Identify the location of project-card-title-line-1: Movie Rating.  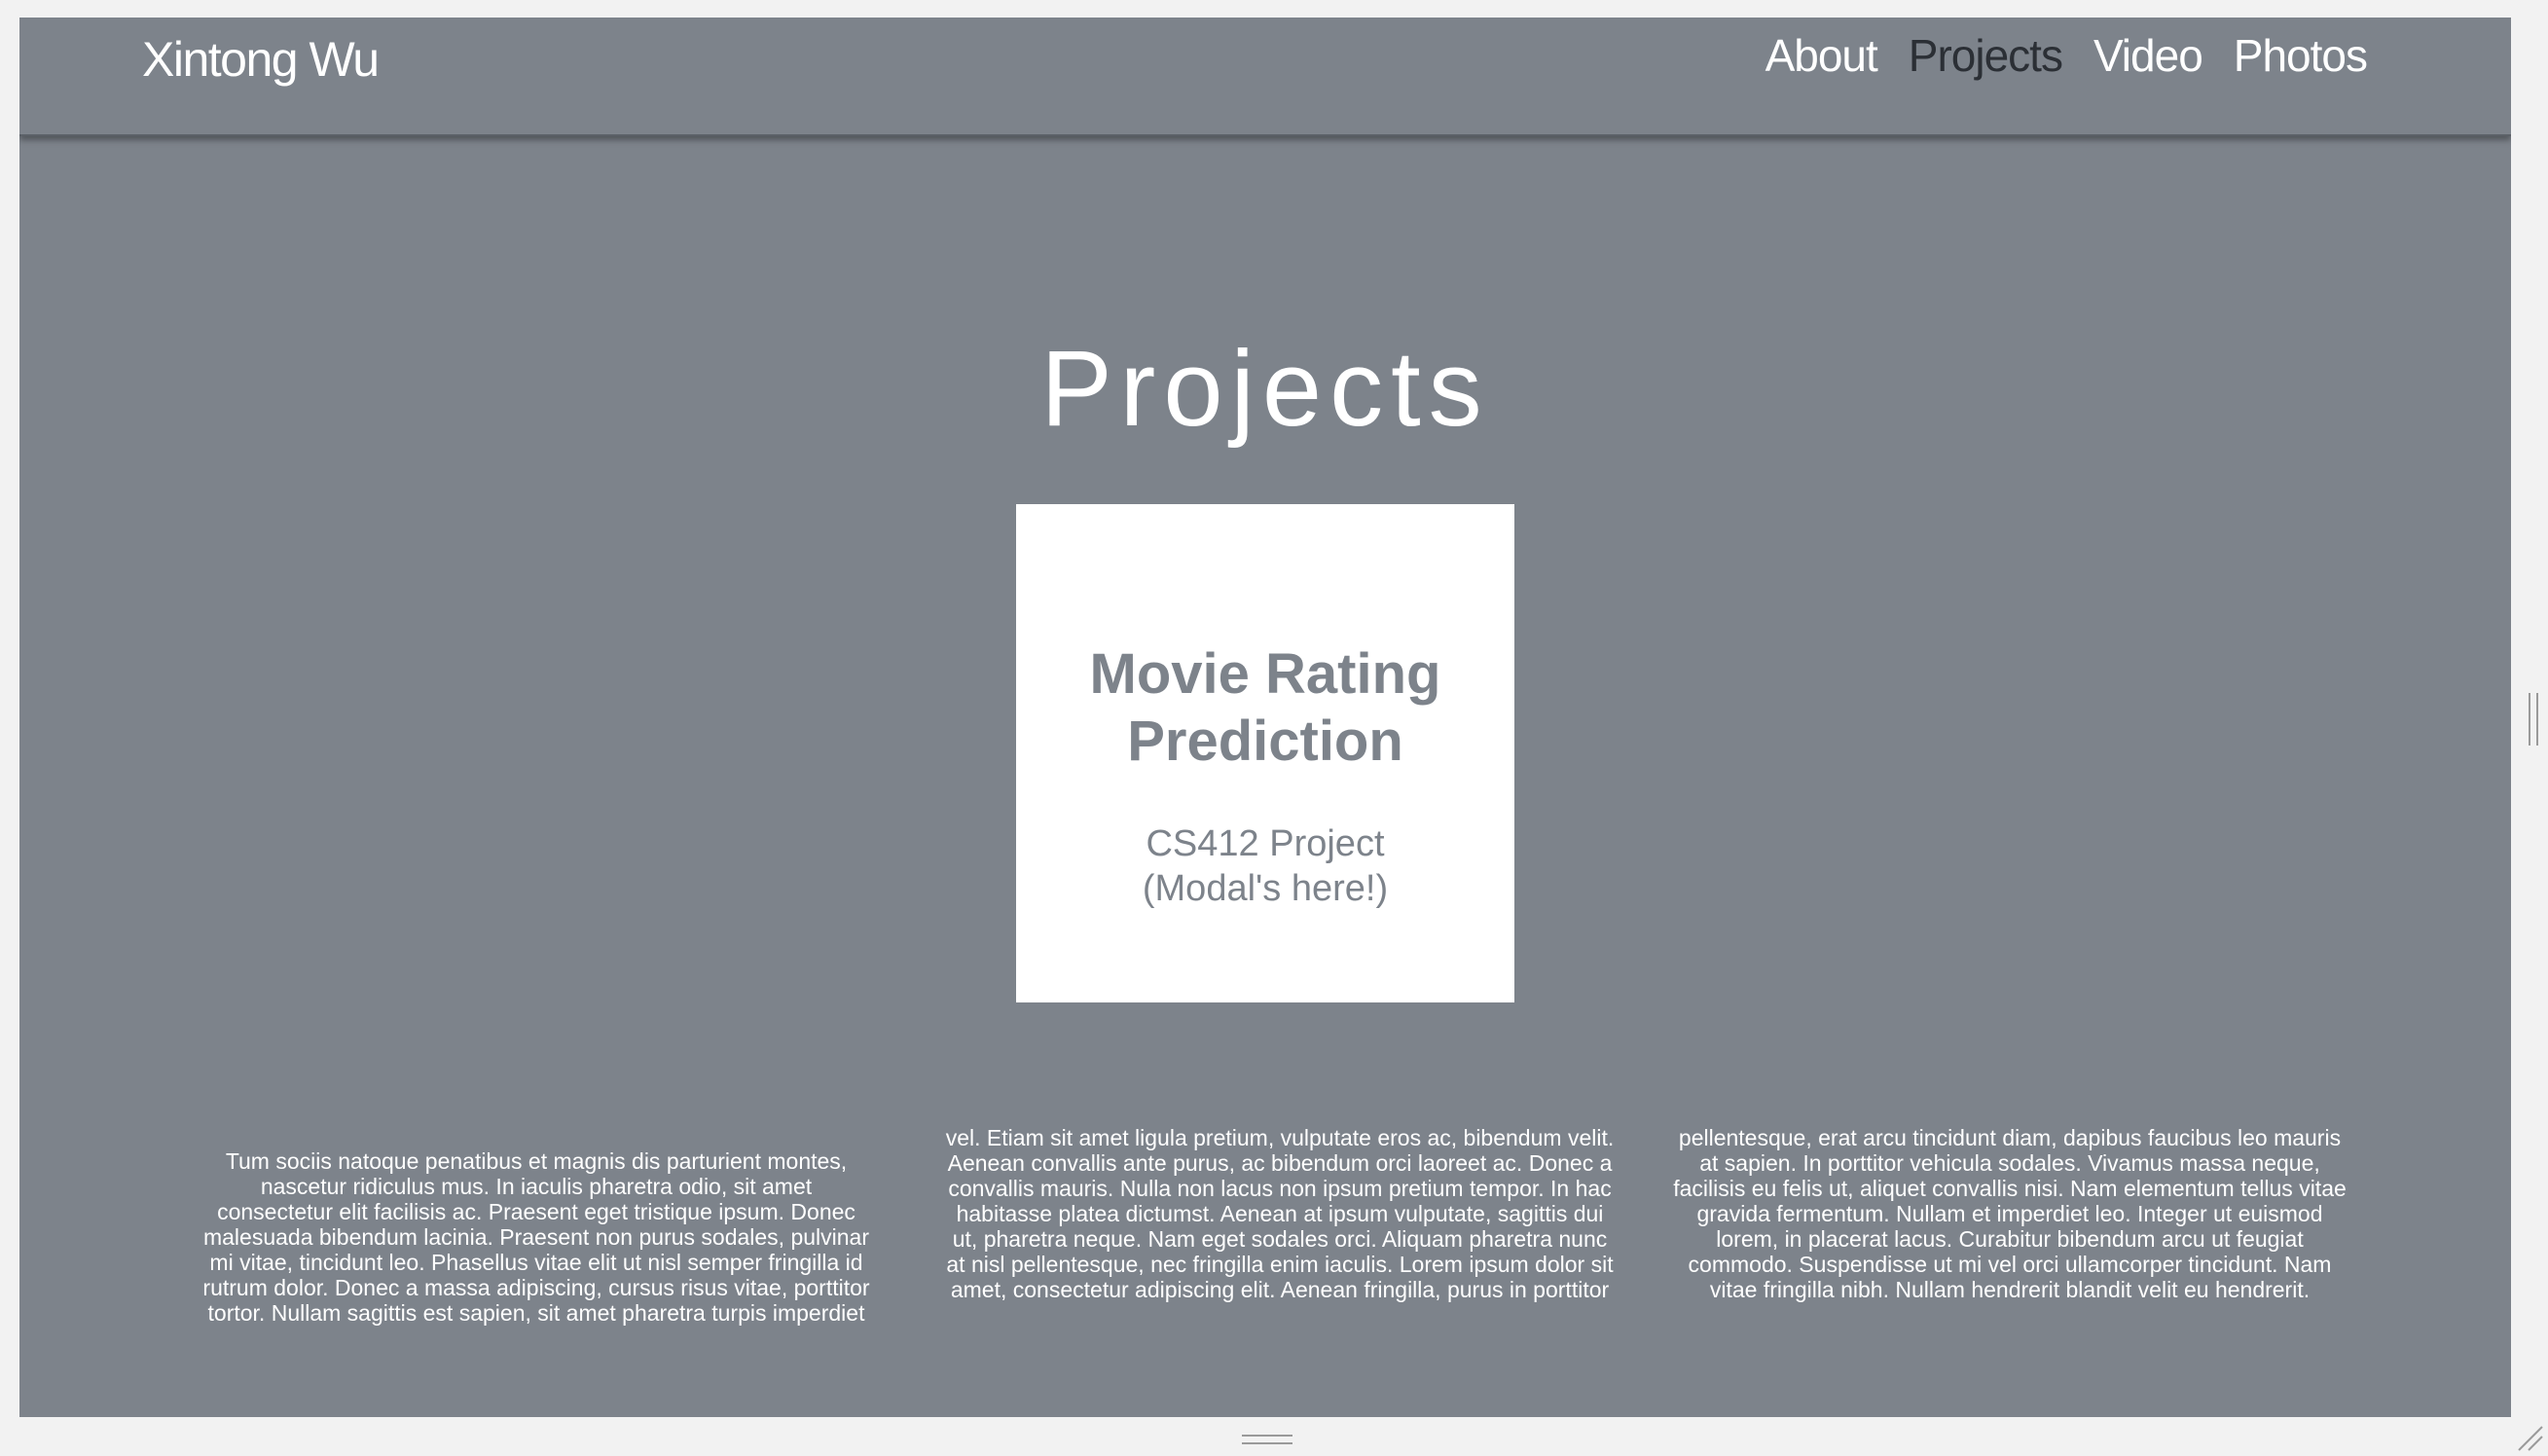
(1265, 674).